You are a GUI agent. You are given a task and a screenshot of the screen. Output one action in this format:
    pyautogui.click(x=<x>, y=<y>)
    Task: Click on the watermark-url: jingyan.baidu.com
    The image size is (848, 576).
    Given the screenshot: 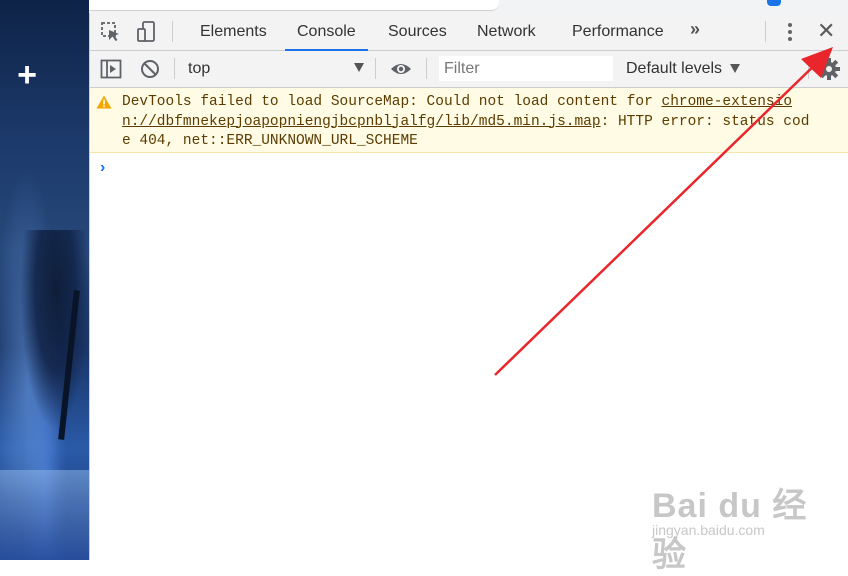 What is the action you would take?
    pyautogui.click(x=708, y=530)
    